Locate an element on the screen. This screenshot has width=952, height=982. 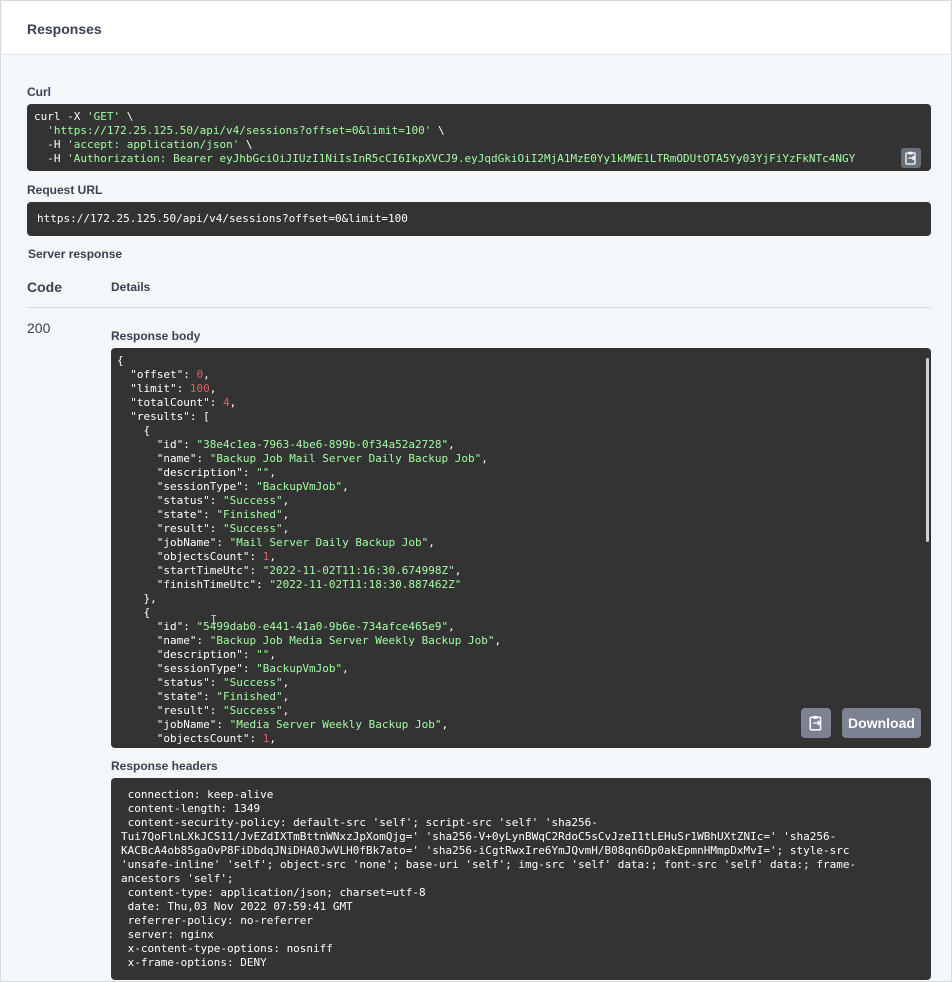
response-headers-label: Response headers is located at coordinates (164, 766).